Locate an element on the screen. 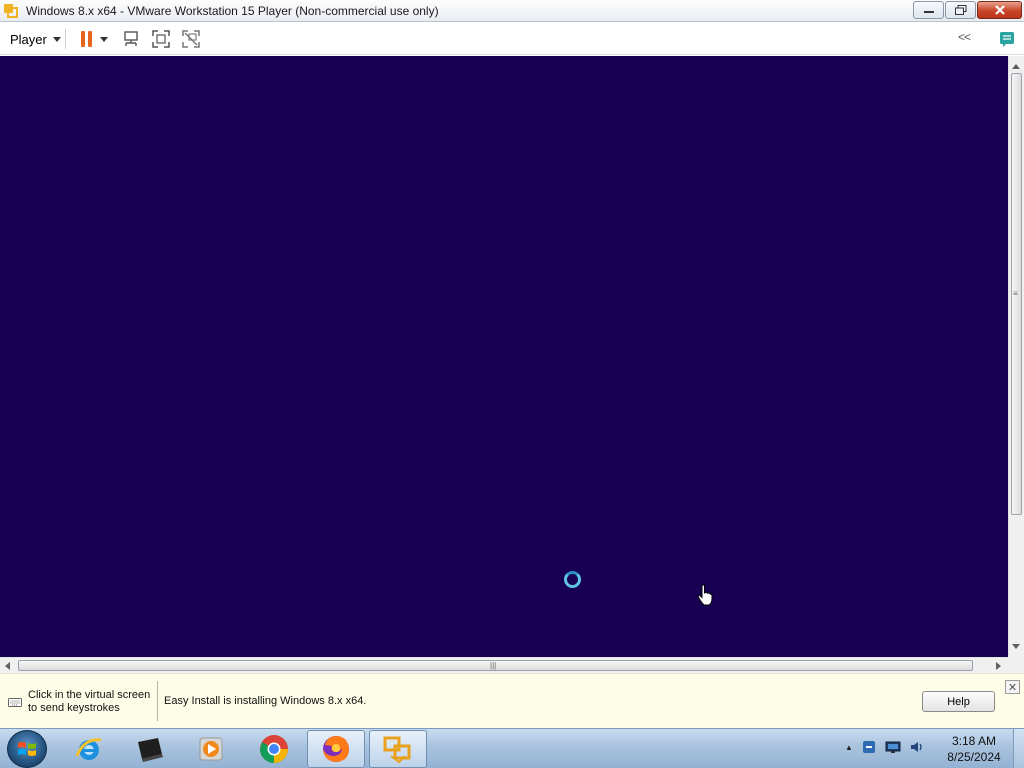 This screenshot has height=768, width=1024. notes-icon is located at coordinates (1007, 39).